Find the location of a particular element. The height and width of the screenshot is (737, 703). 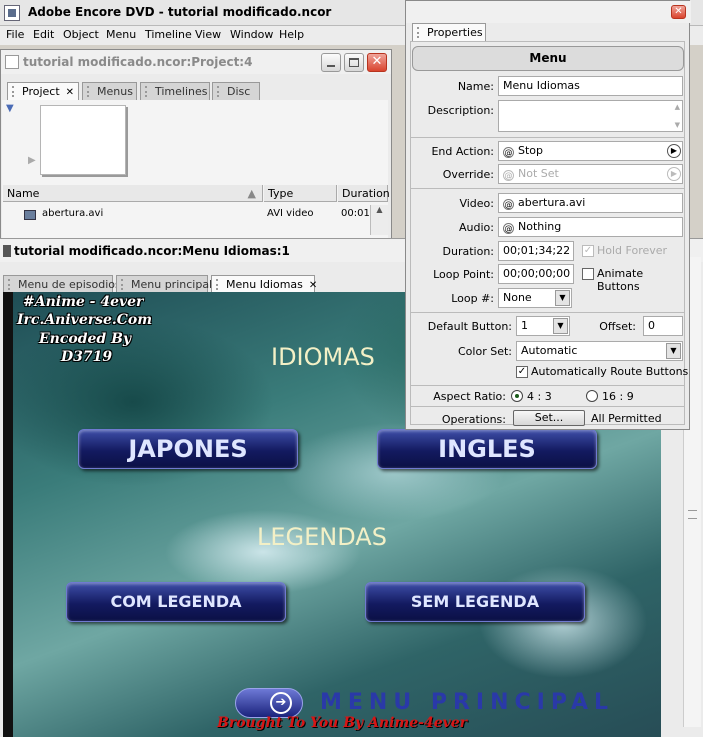

name-field: Menu Idiomas is located at coordinates (590, 86).